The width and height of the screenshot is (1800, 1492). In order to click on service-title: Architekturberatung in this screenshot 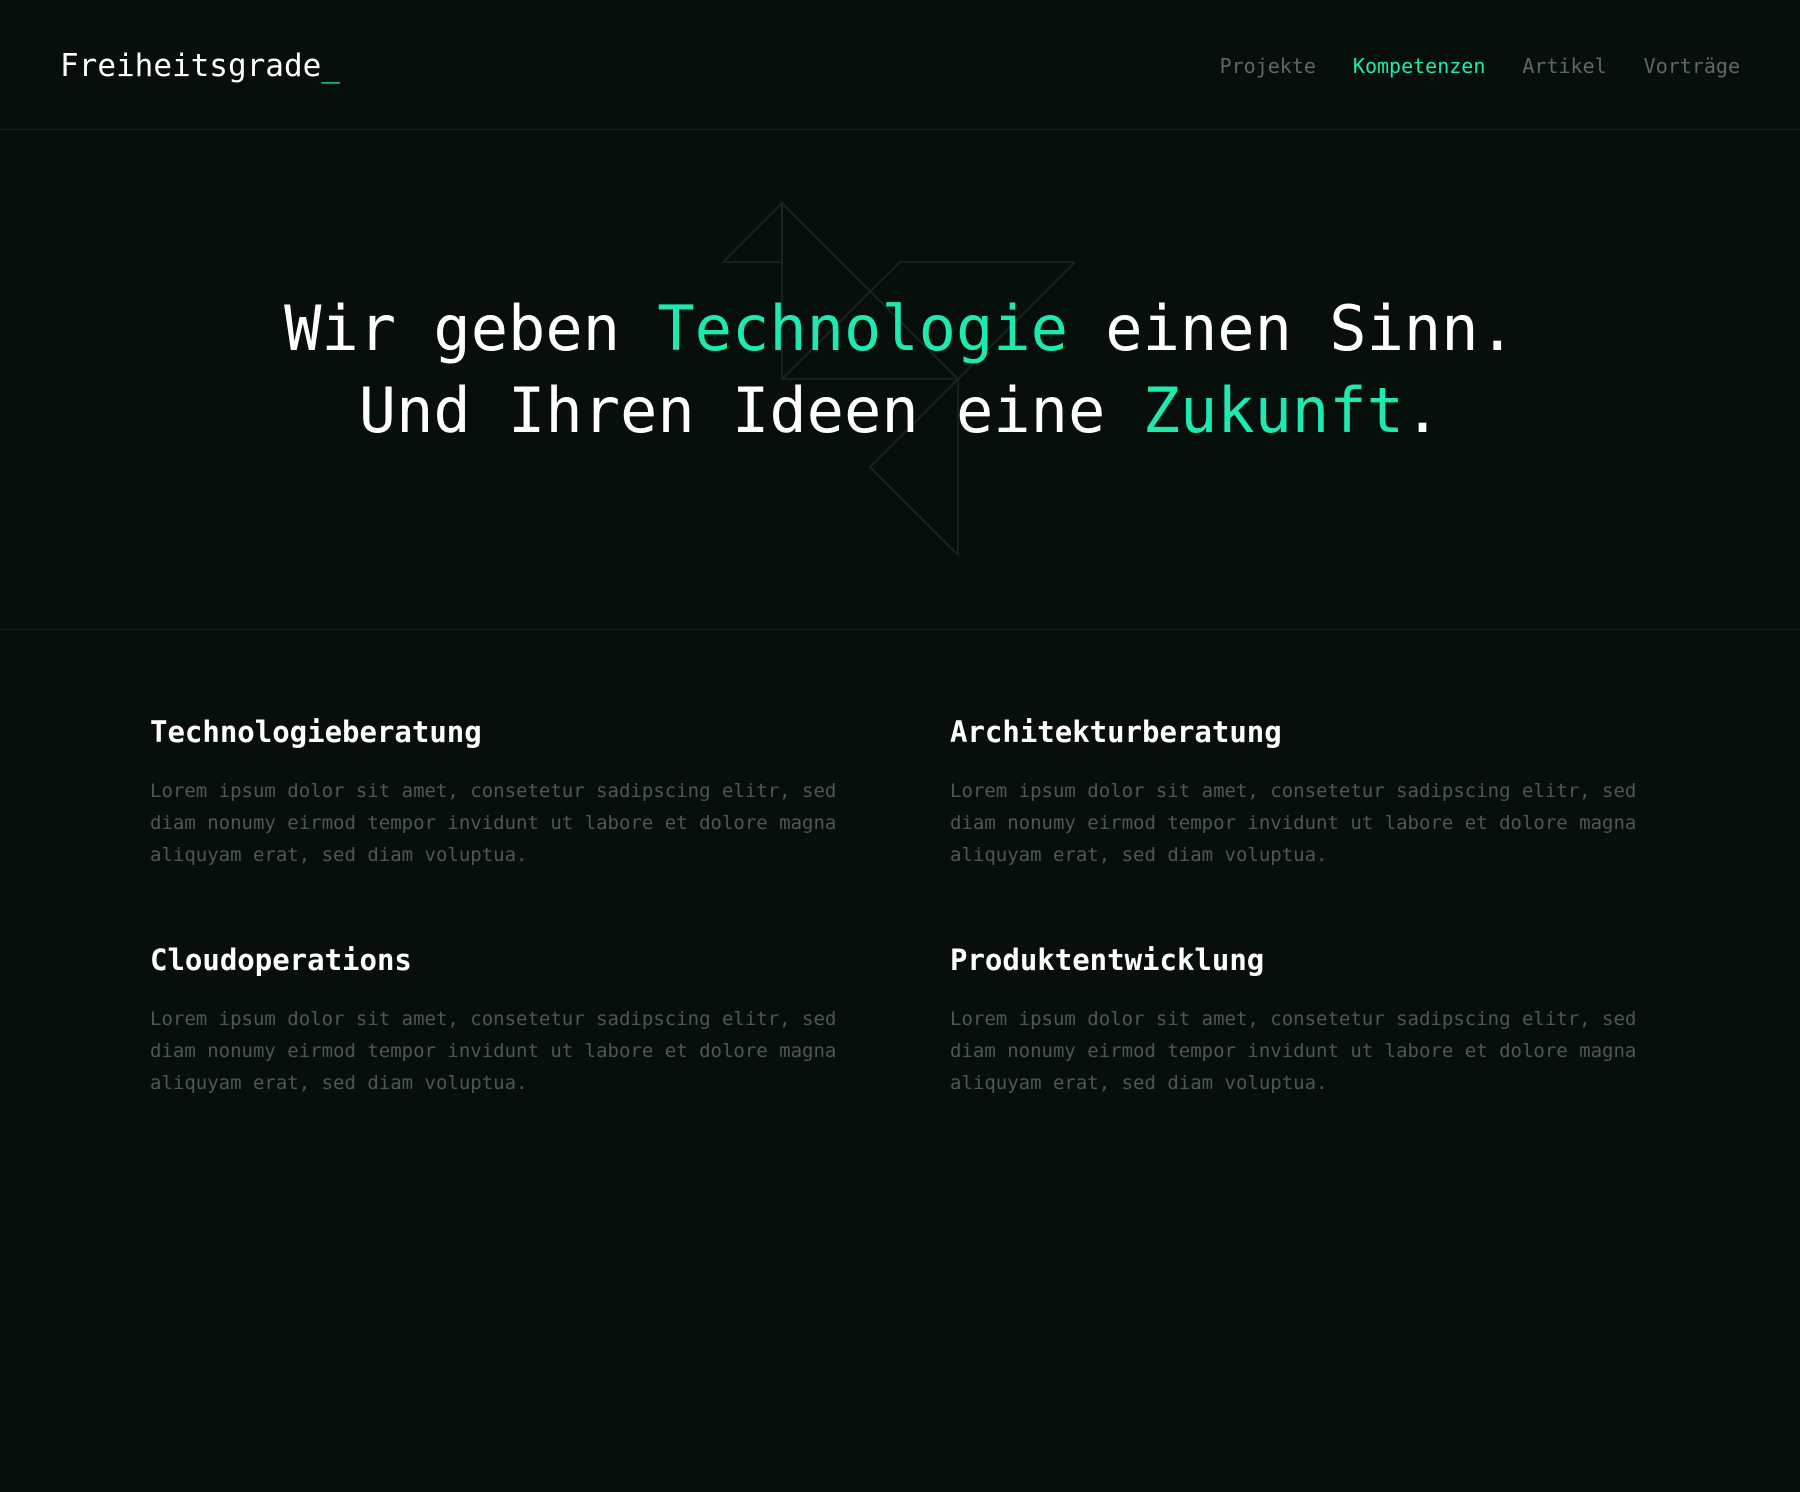, I will do `click(1116, 732)`.